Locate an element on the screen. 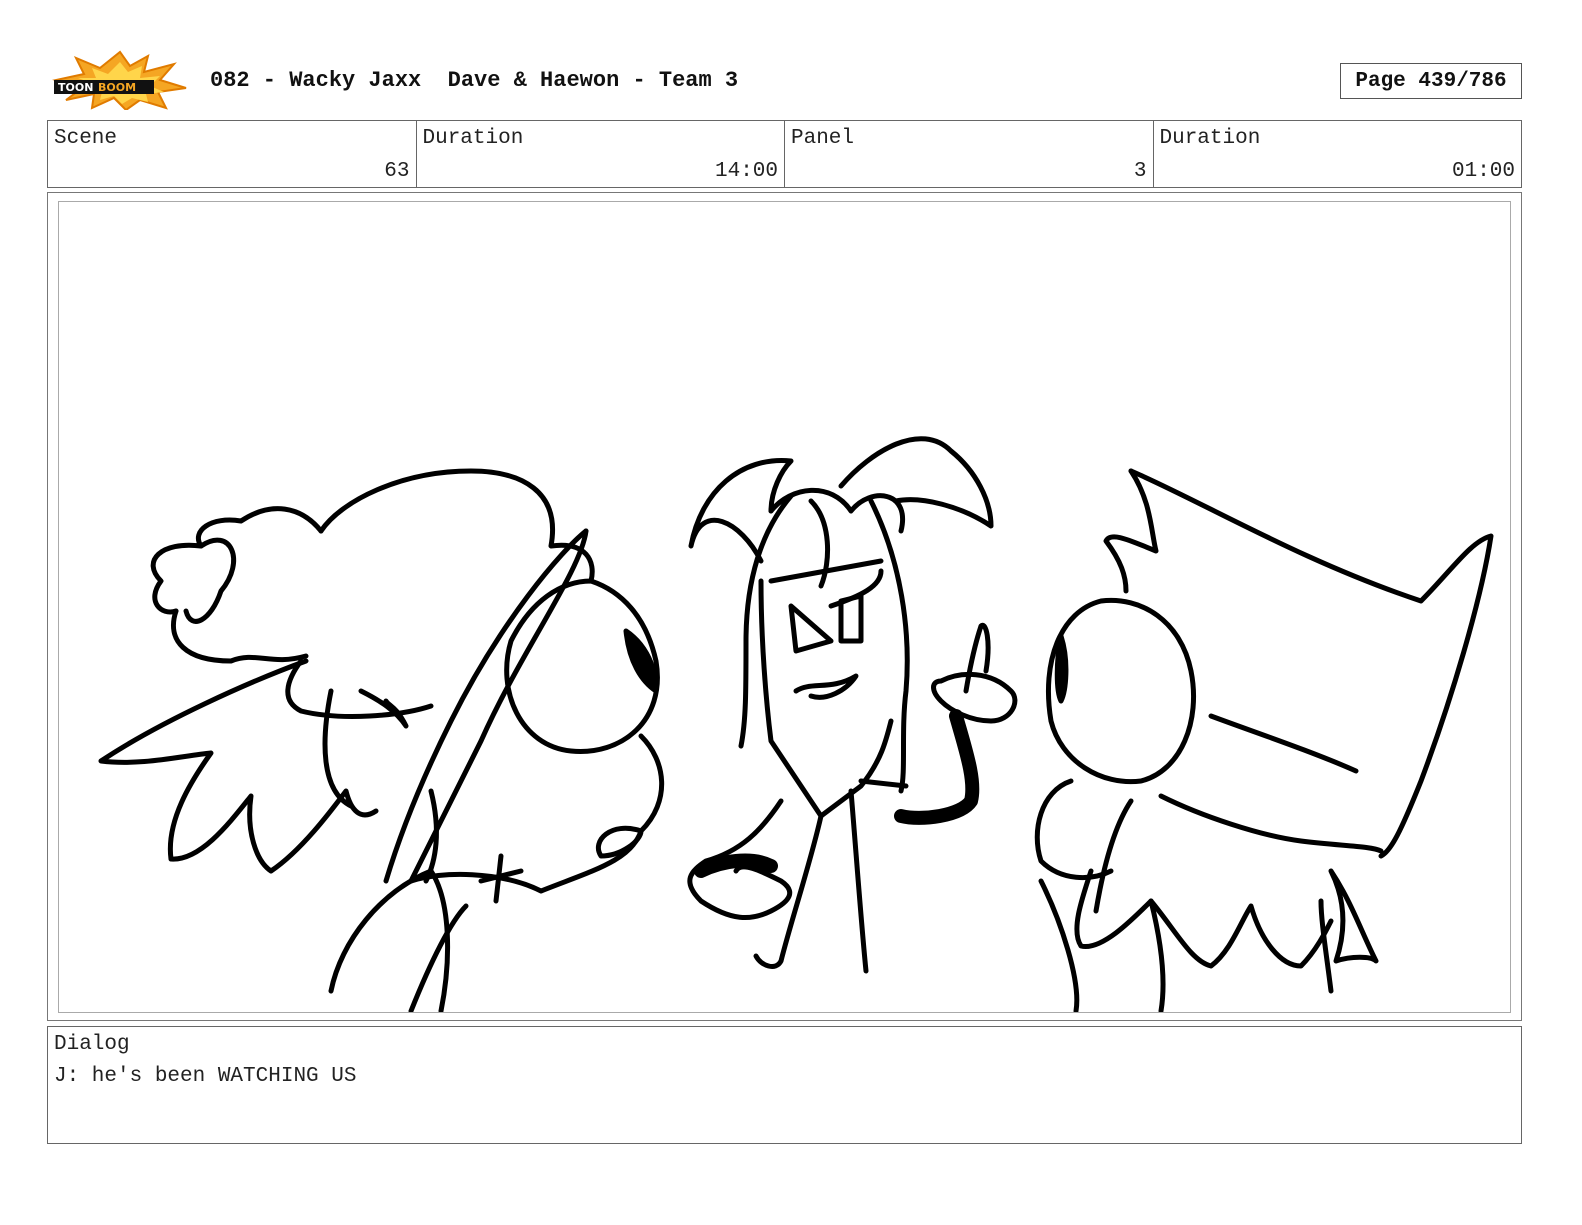 This screenshot has height=1225, width=1582. right-character-sketch is located at coordinates (1264, 740).